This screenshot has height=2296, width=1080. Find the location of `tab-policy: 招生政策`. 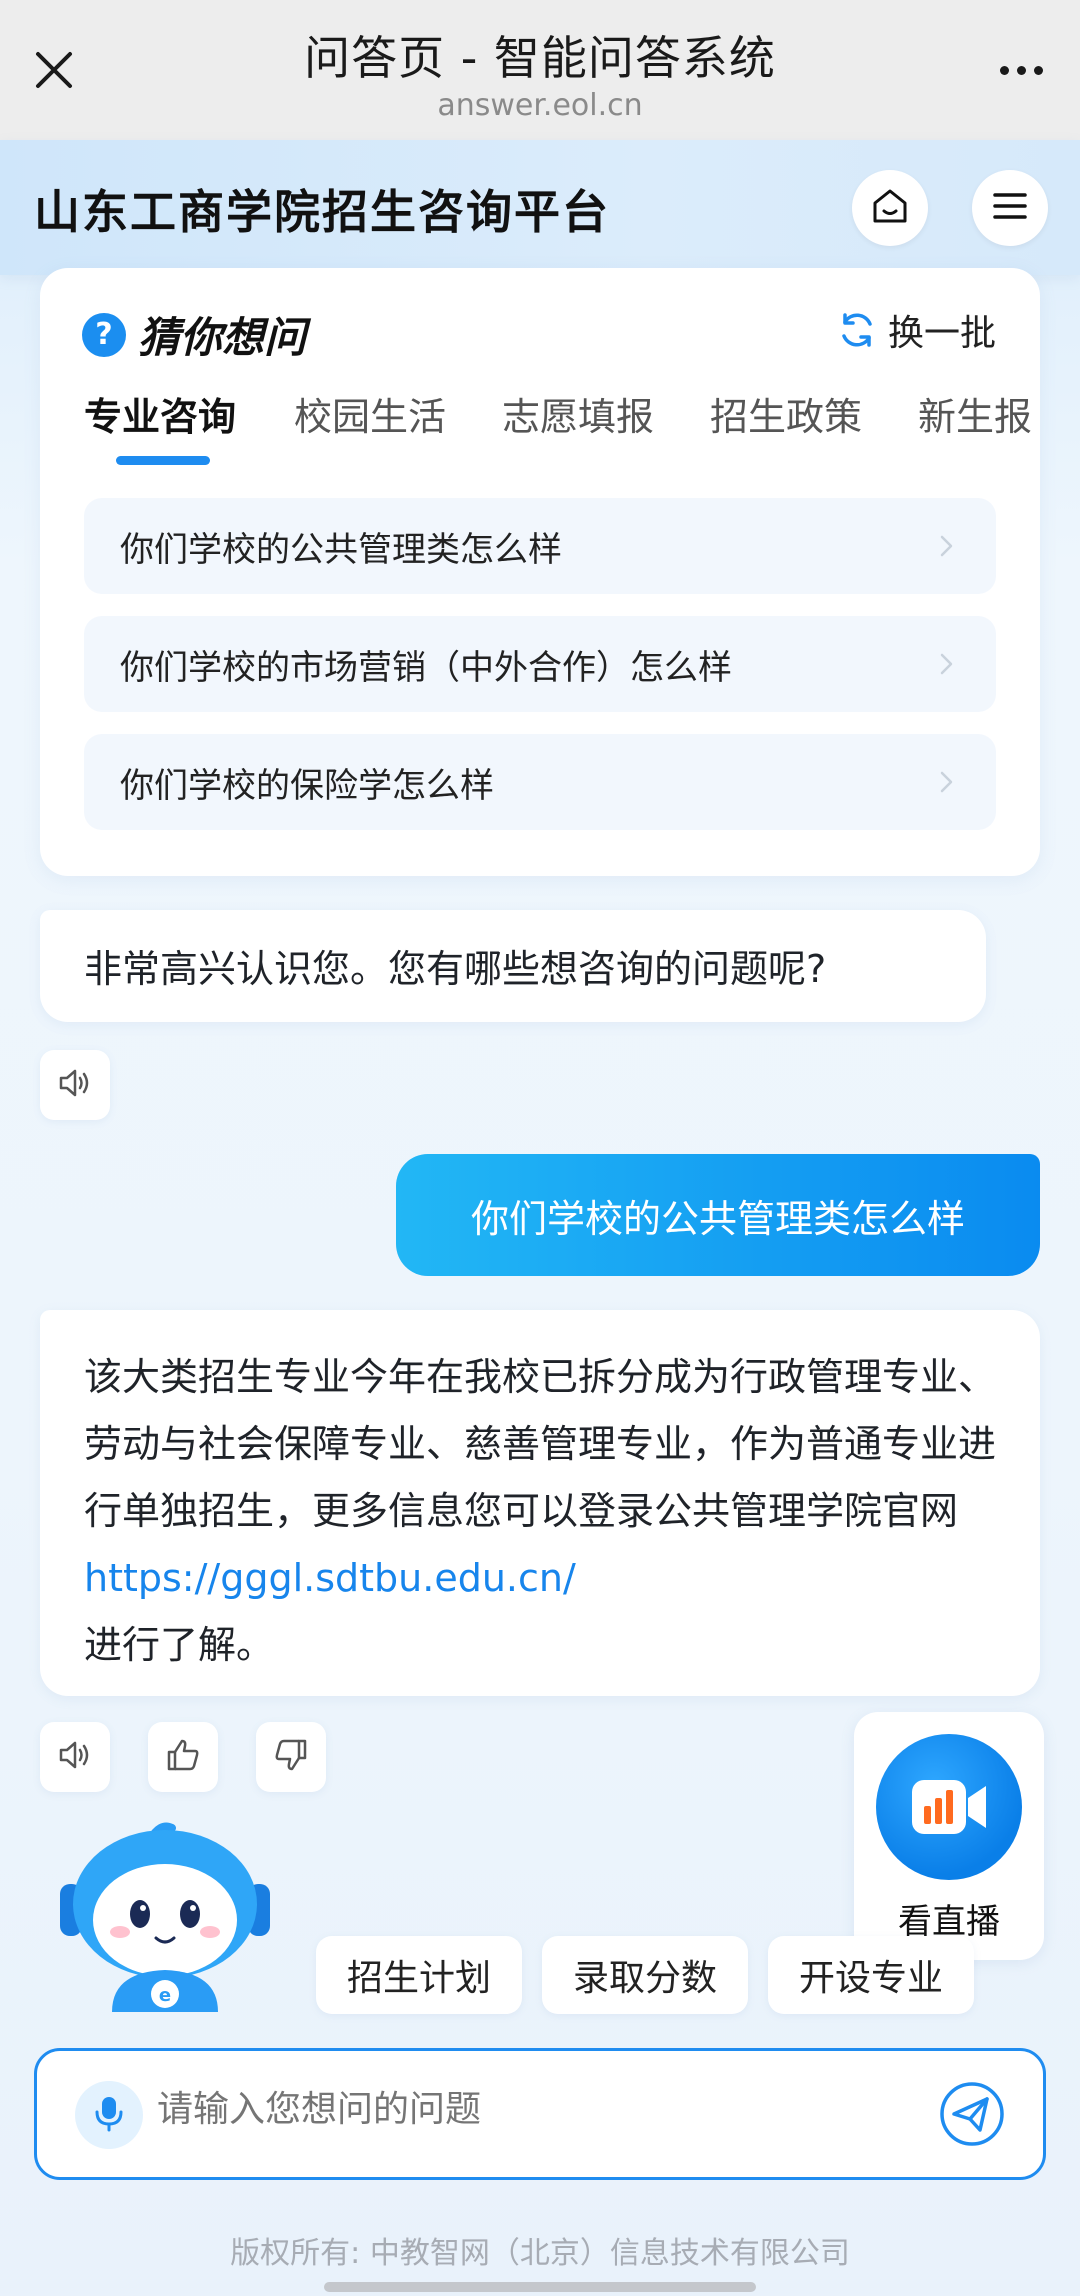

tab-policy: 招生政策 is located at coordinates (786, 426).